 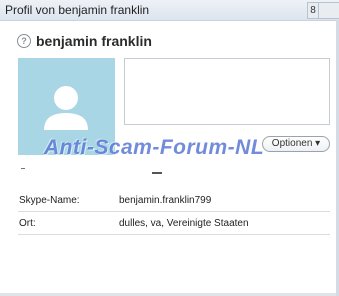 What do you see at coordinates (94, 41) in the screenshot?
I see `profile-display-name: benjamin franklin` at bounding box center [94, 41].